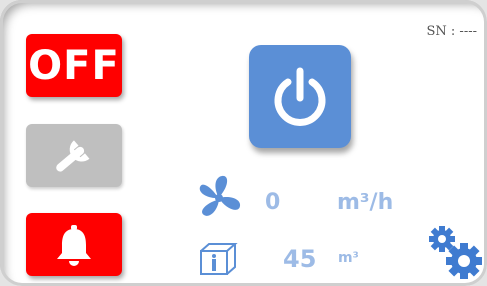 The height and width of the screenshot is (286, 487). I want to click on airflow-unit: m³/h, so click(365, 202).